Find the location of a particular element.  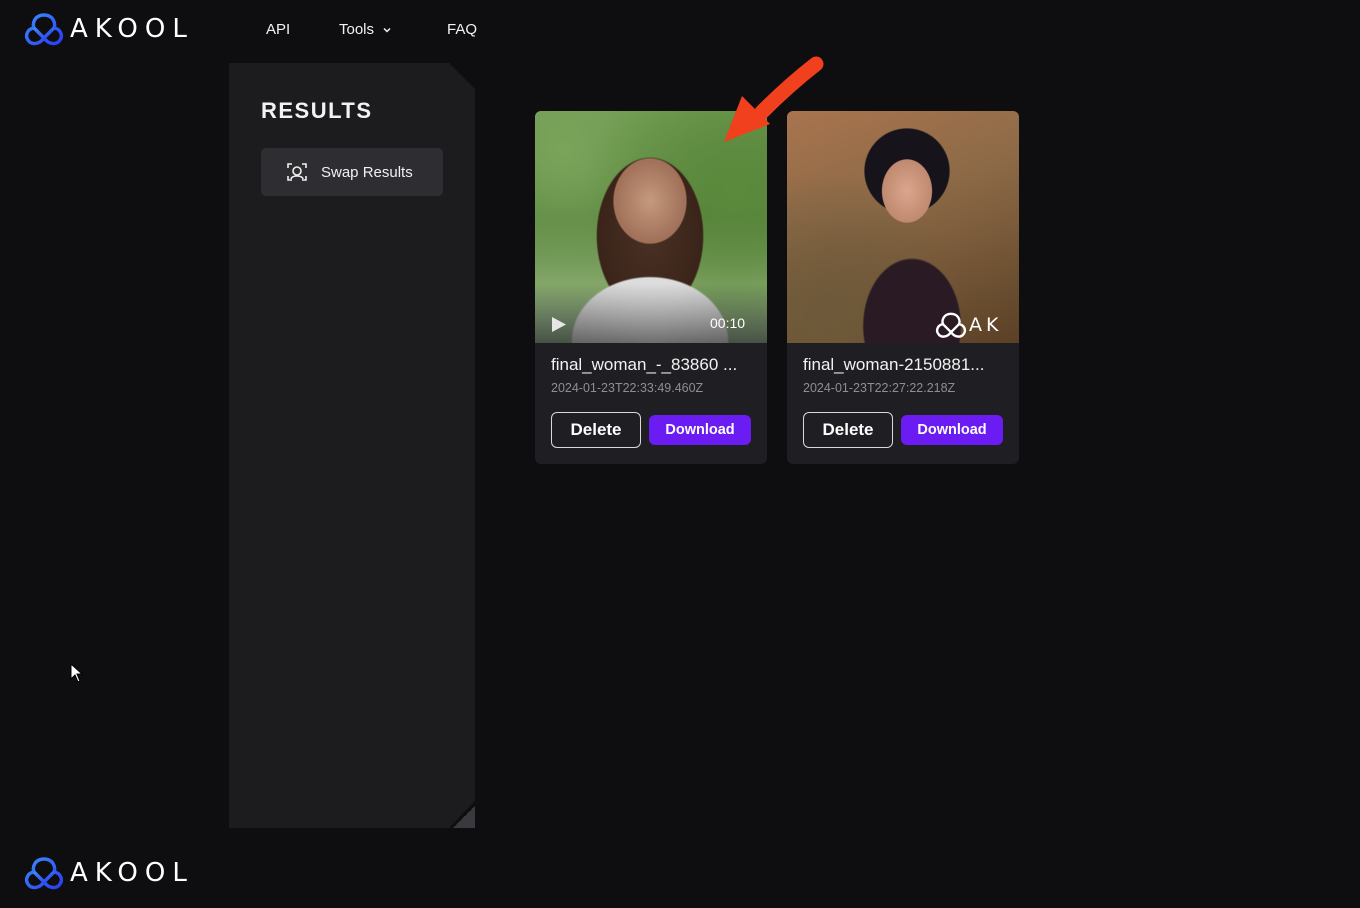

nav-tools-dropdown: Tools is located at coordinates (365, 29).